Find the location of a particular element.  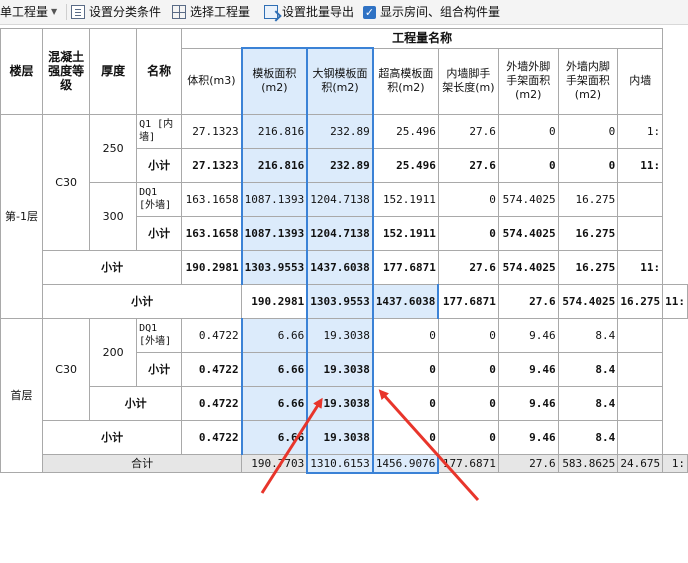

header-group: 工程量名称 is located at coordinates (422, 38).